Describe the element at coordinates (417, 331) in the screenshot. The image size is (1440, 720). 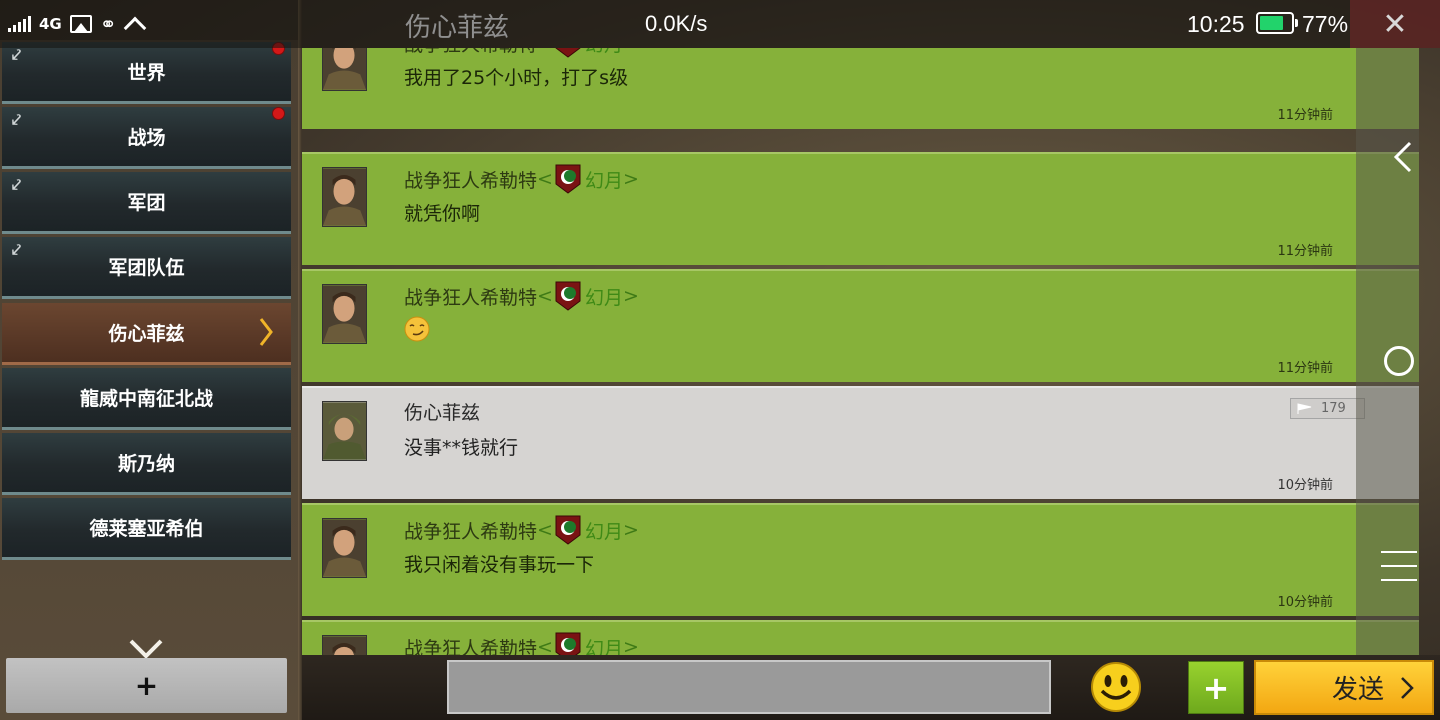
I see `message-emoji` at that location.